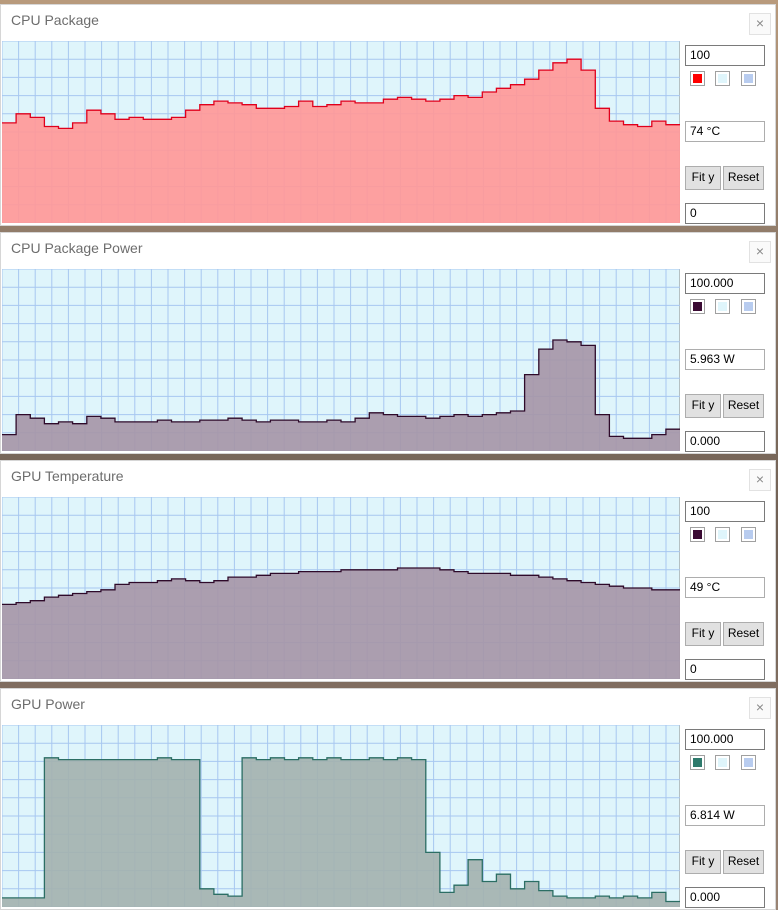 The image size is (778, 910). Describe the element at coordinates (725, 131) in the screenshot. I see `current-value-field: 74 °C` at that location.